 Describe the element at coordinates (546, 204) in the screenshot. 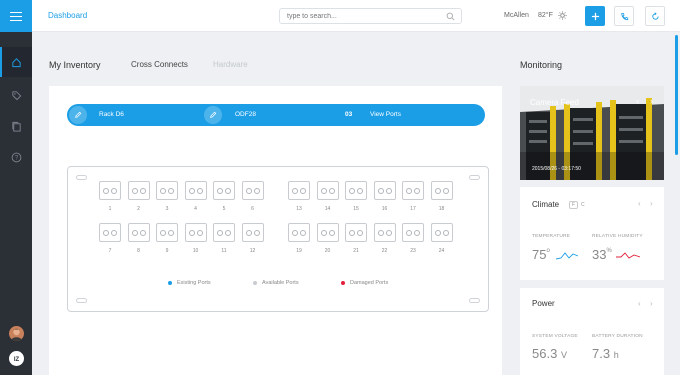

I see `climate-title: Climate` at that location.